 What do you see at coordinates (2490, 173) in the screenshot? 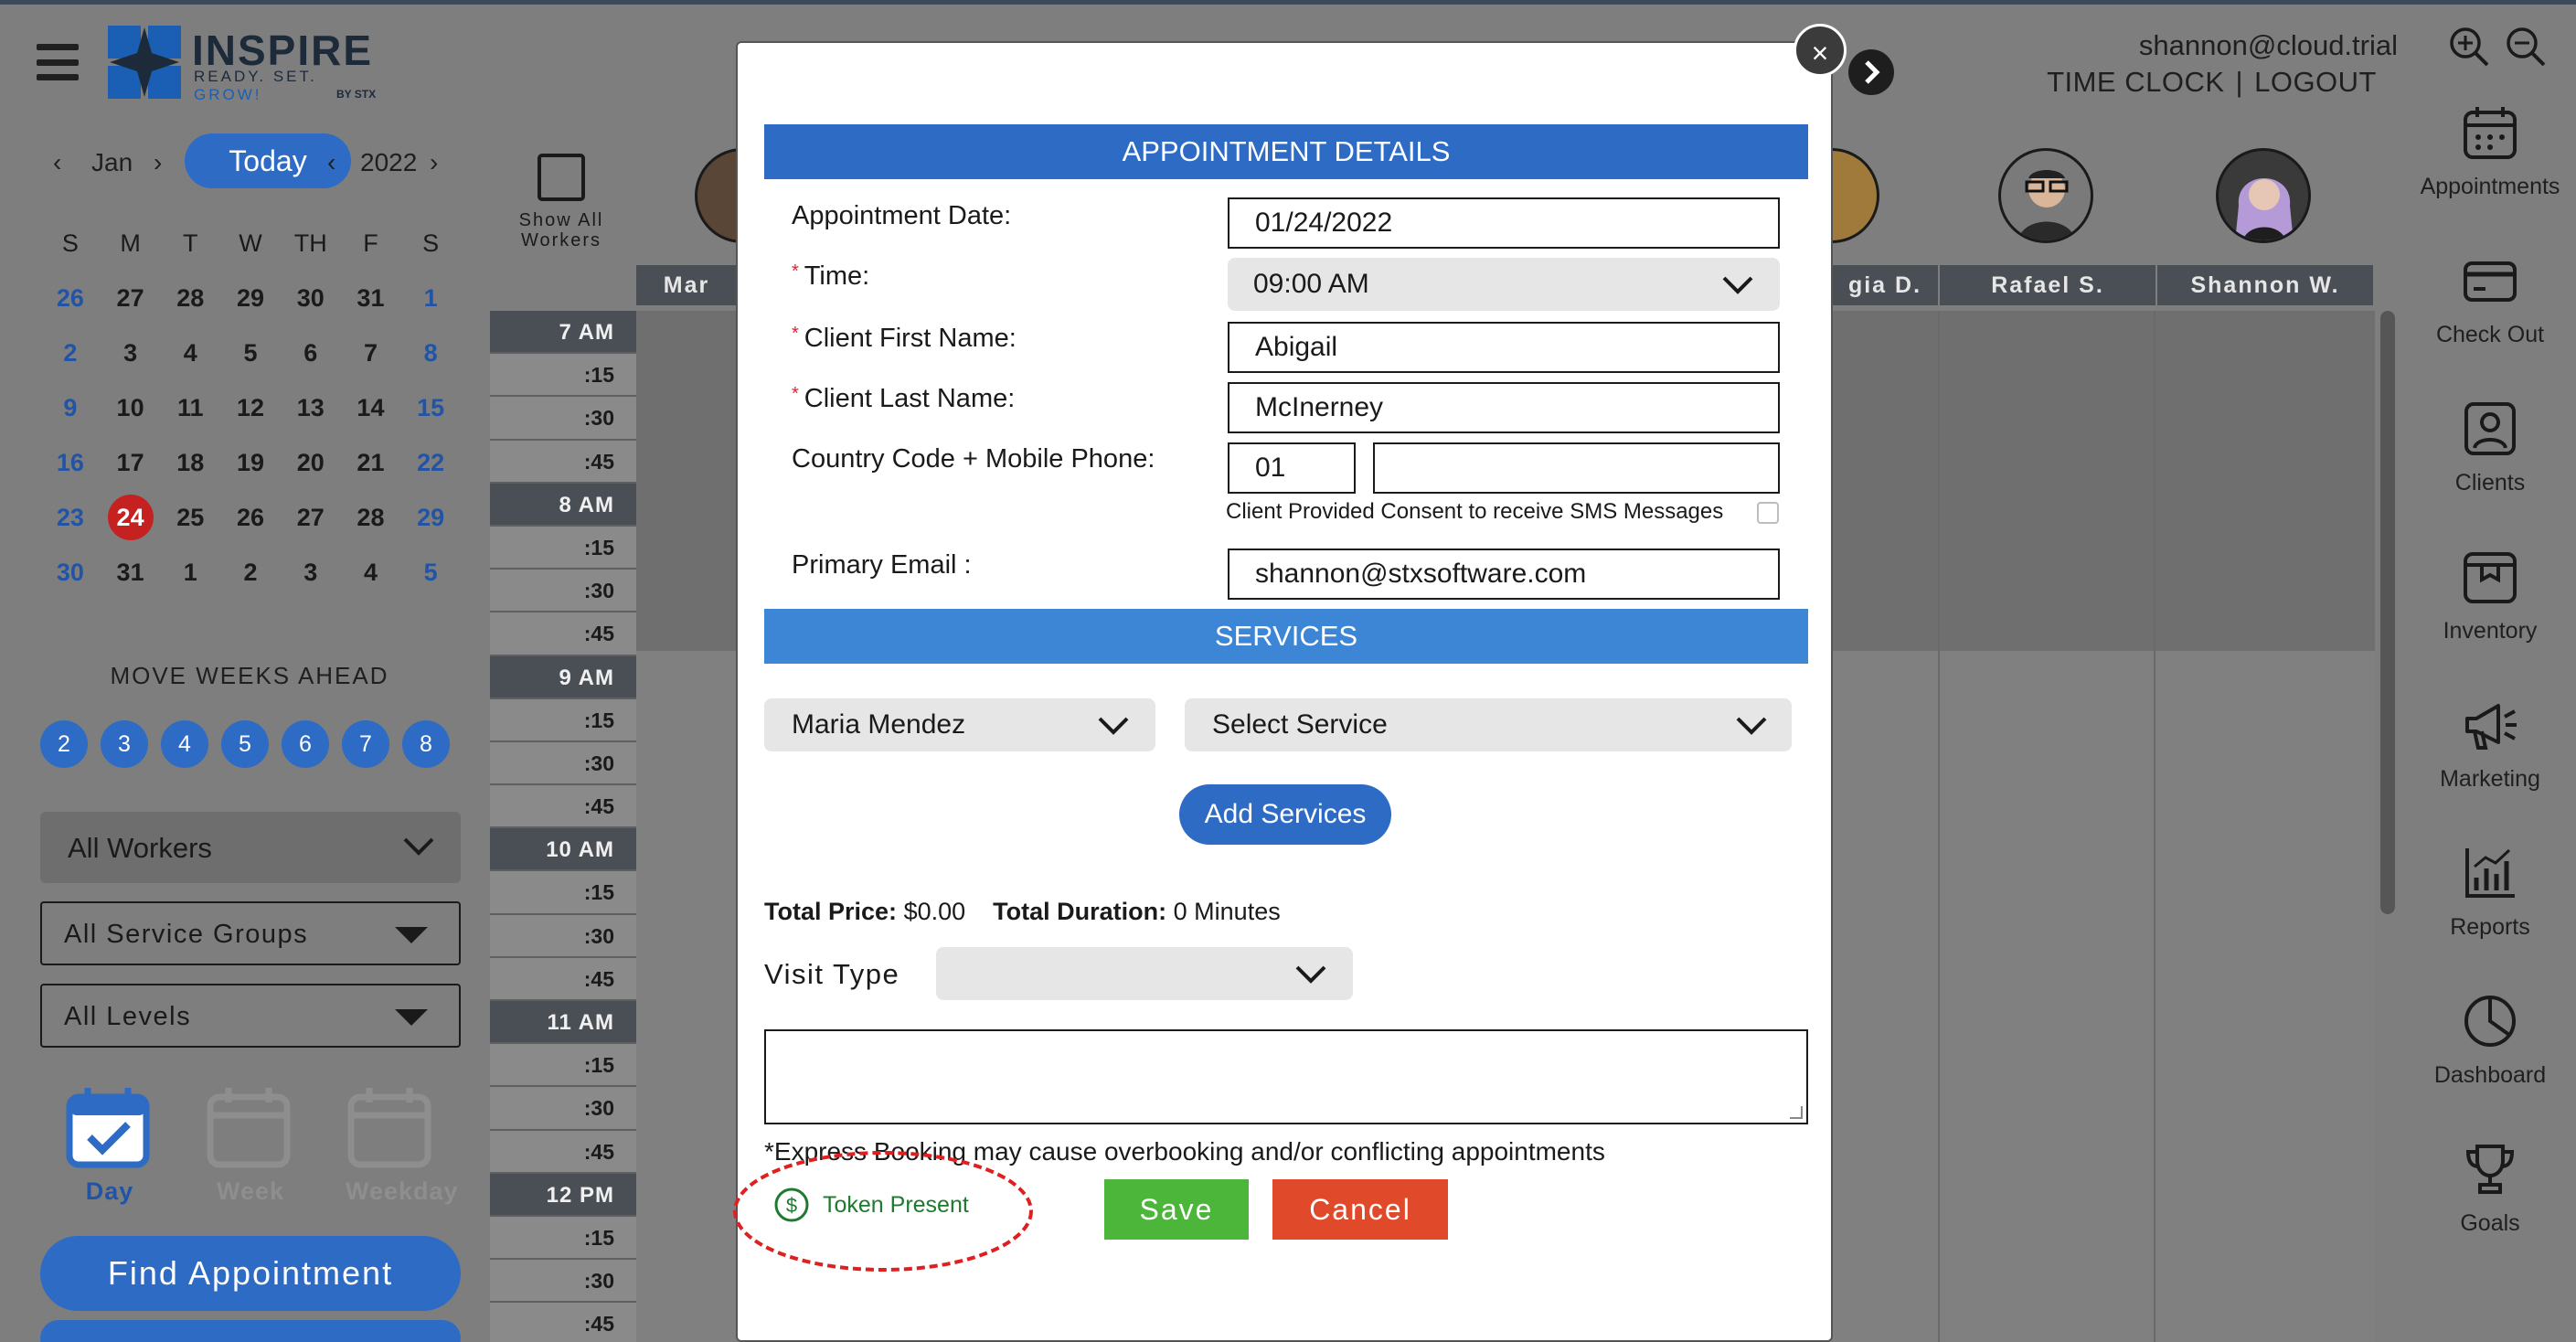
I see `nav-appointments: Appointments` at bounding box center [2490, 173].